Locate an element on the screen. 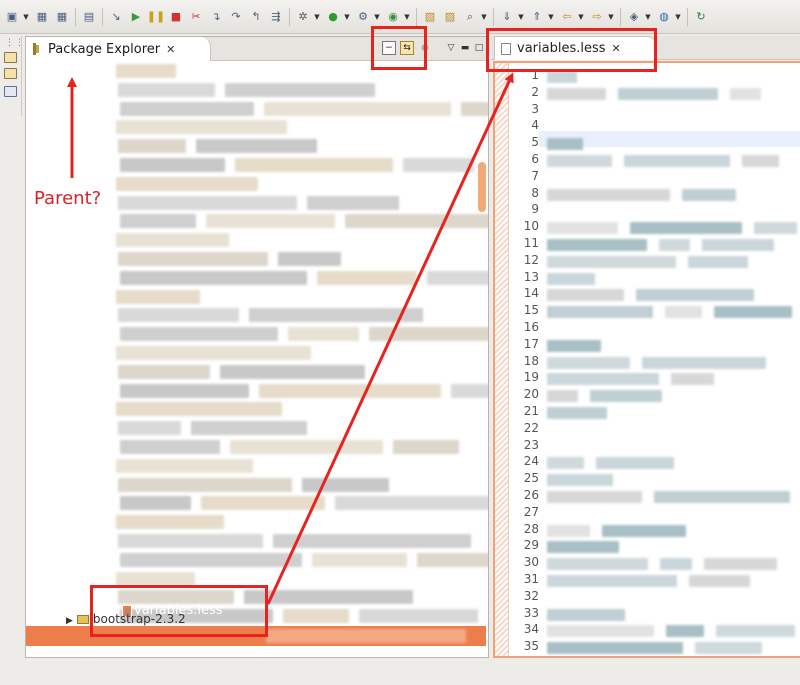 The height and width of the screenshot is (685, 800). line-number: 13 is located at coordinates (531, 276).